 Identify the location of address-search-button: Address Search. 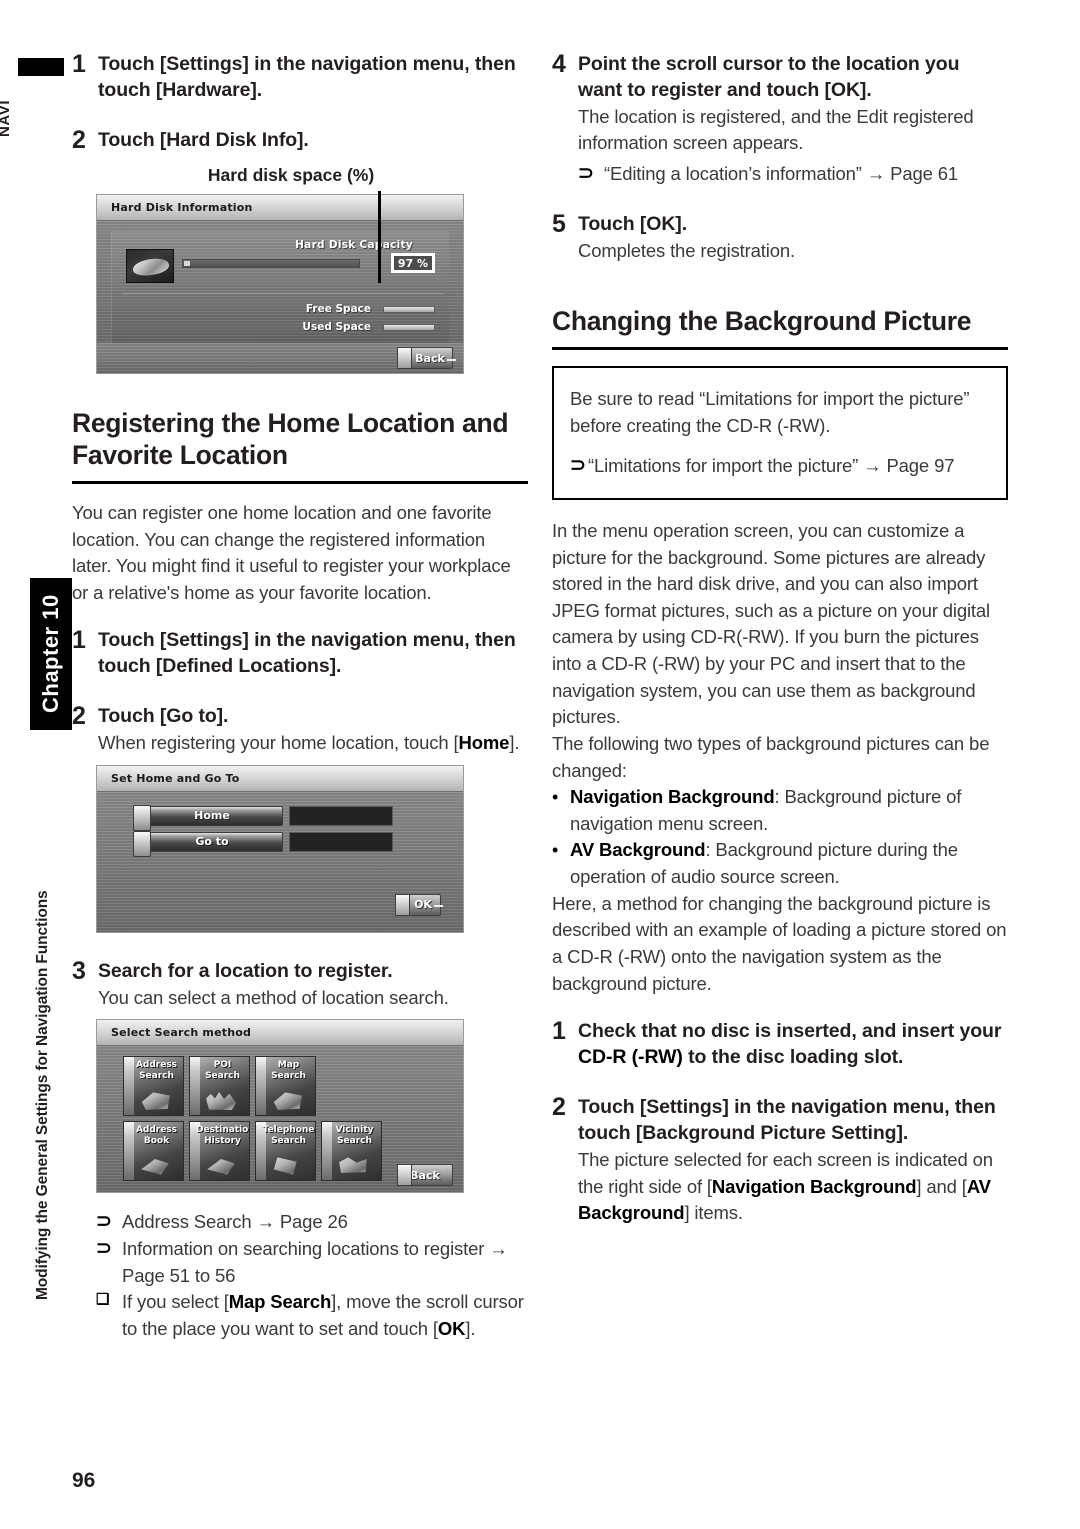
(153, 1086).